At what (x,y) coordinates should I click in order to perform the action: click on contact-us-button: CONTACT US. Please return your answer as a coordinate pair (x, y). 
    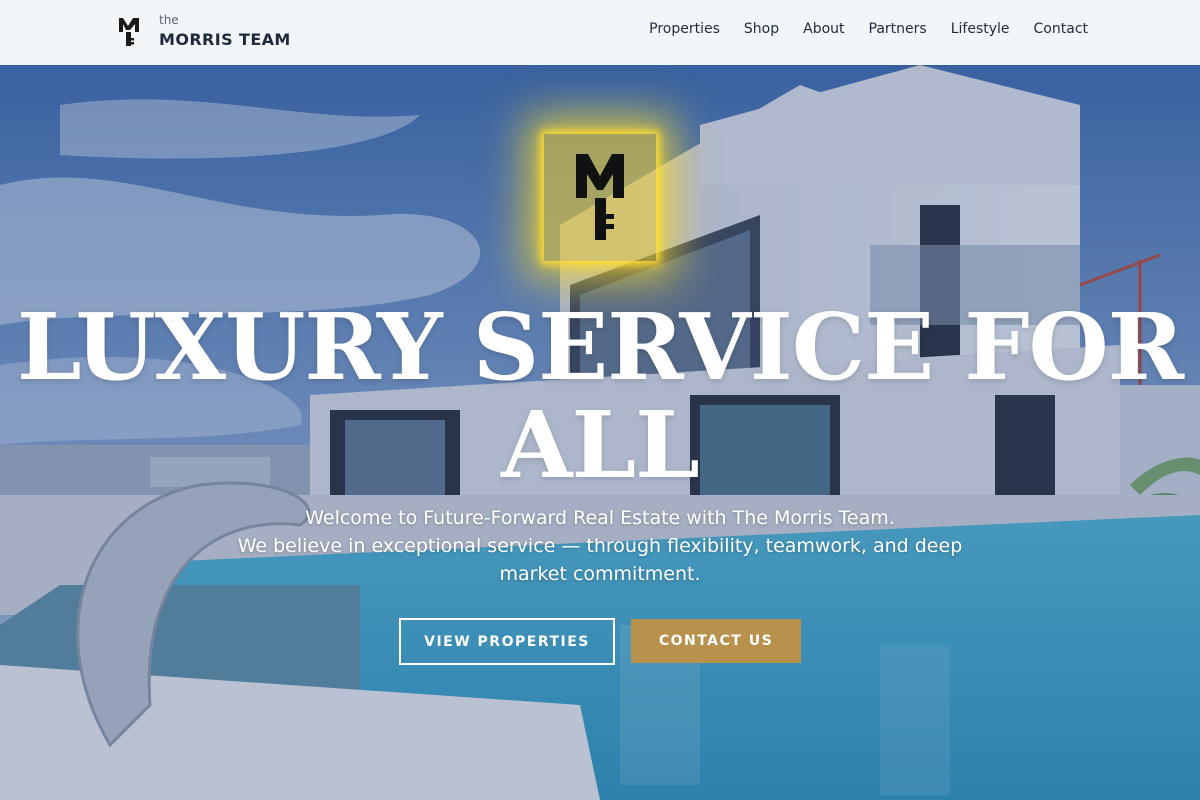
    Looking at the image, I should click on (716, 641).